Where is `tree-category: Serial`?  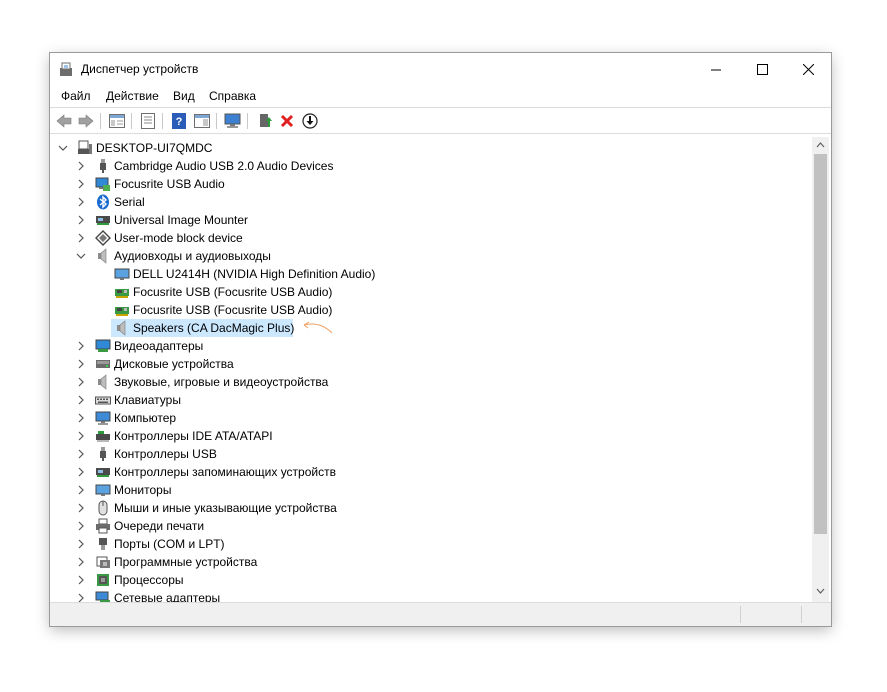 tree-category: Serial is located at coordinates (430, 202).